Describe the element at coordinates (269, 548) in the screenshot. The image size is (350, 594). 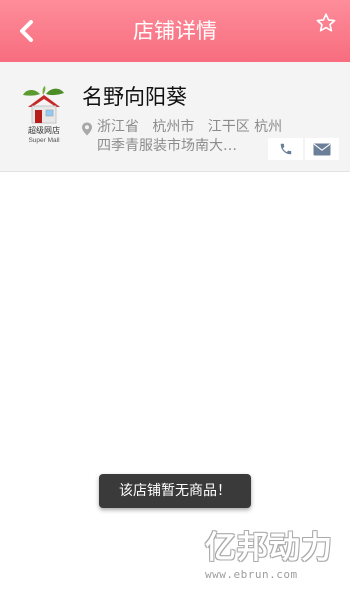
I see `watermark-brand: 亿邦动力` at that location.